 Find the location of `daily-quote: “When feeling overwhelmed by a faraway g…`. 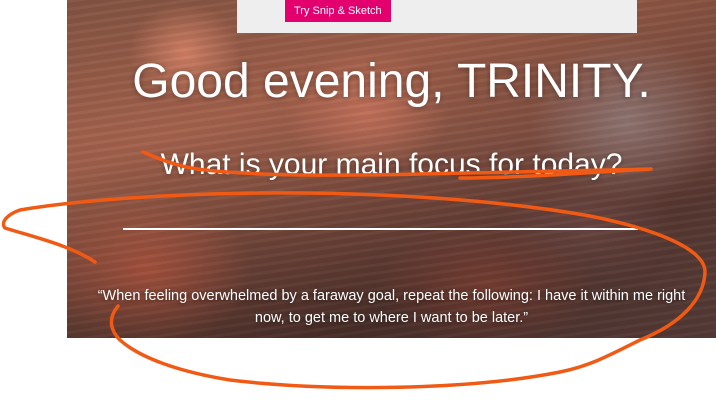

daily-quote: “When feeling overwhelmed by a faraway g… is located at coordinates (391, 307).